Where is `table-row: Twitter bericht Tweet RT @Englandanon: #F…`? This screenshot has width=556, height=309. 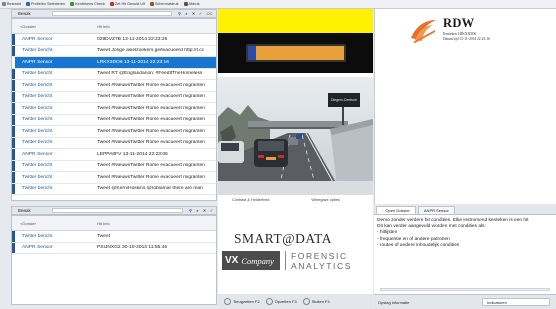
table-row: Twitter bericht Tweet RT @Englandanon: #F… is located at coordinates (114, 74).